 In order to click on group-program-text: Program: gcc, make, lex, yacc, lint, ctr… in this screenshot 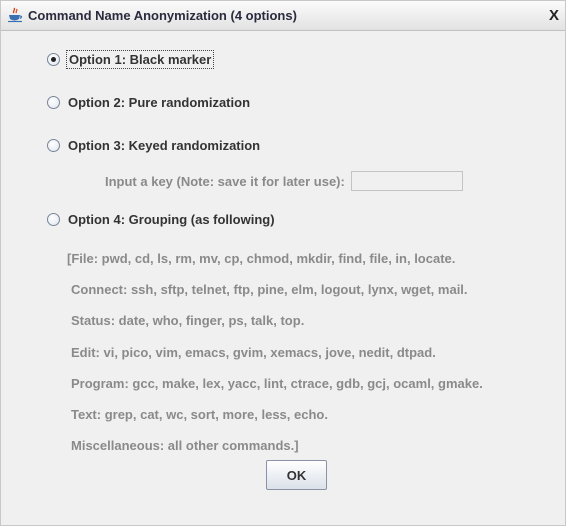, I will do `click(277, 383)`.